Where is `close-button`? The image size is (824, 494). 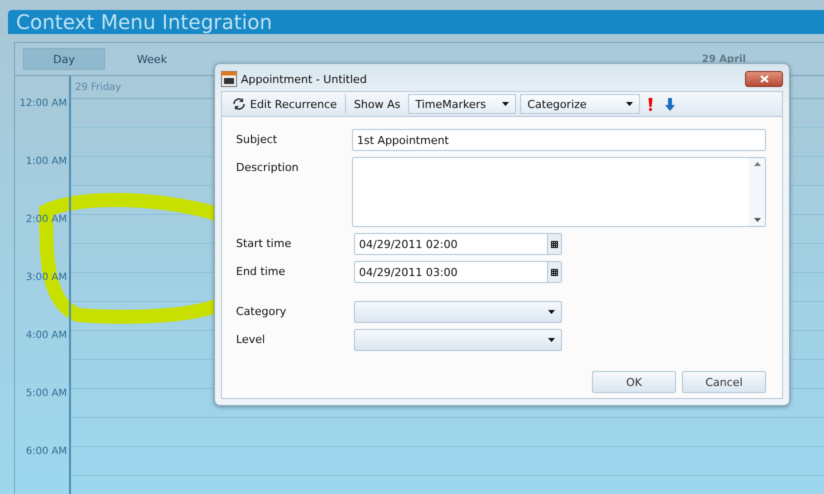 close-button is located at coordinates (764, 79).